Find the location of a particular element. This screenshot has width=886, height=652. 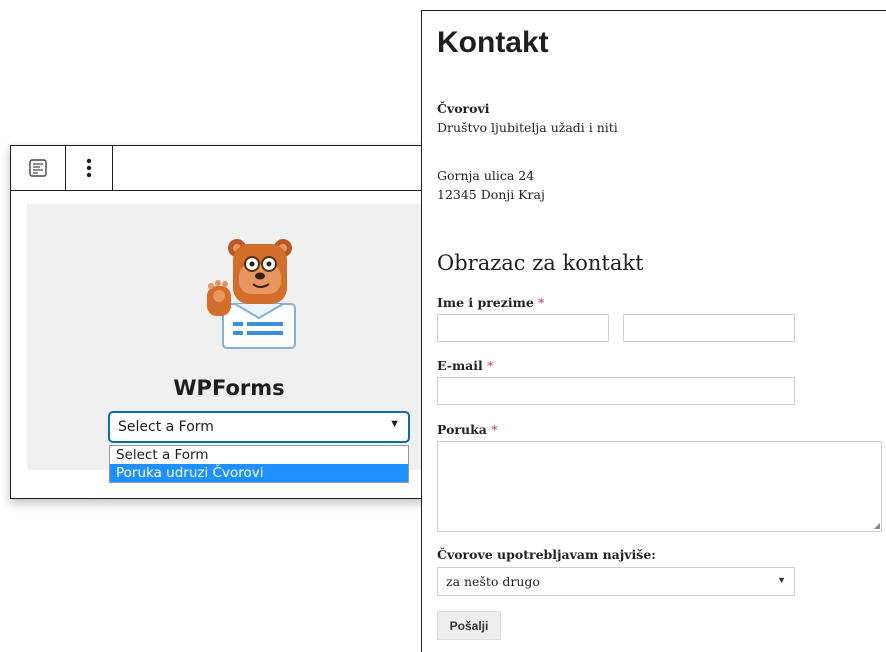

page-title: Kontakt is located at coordinates (493, 42).